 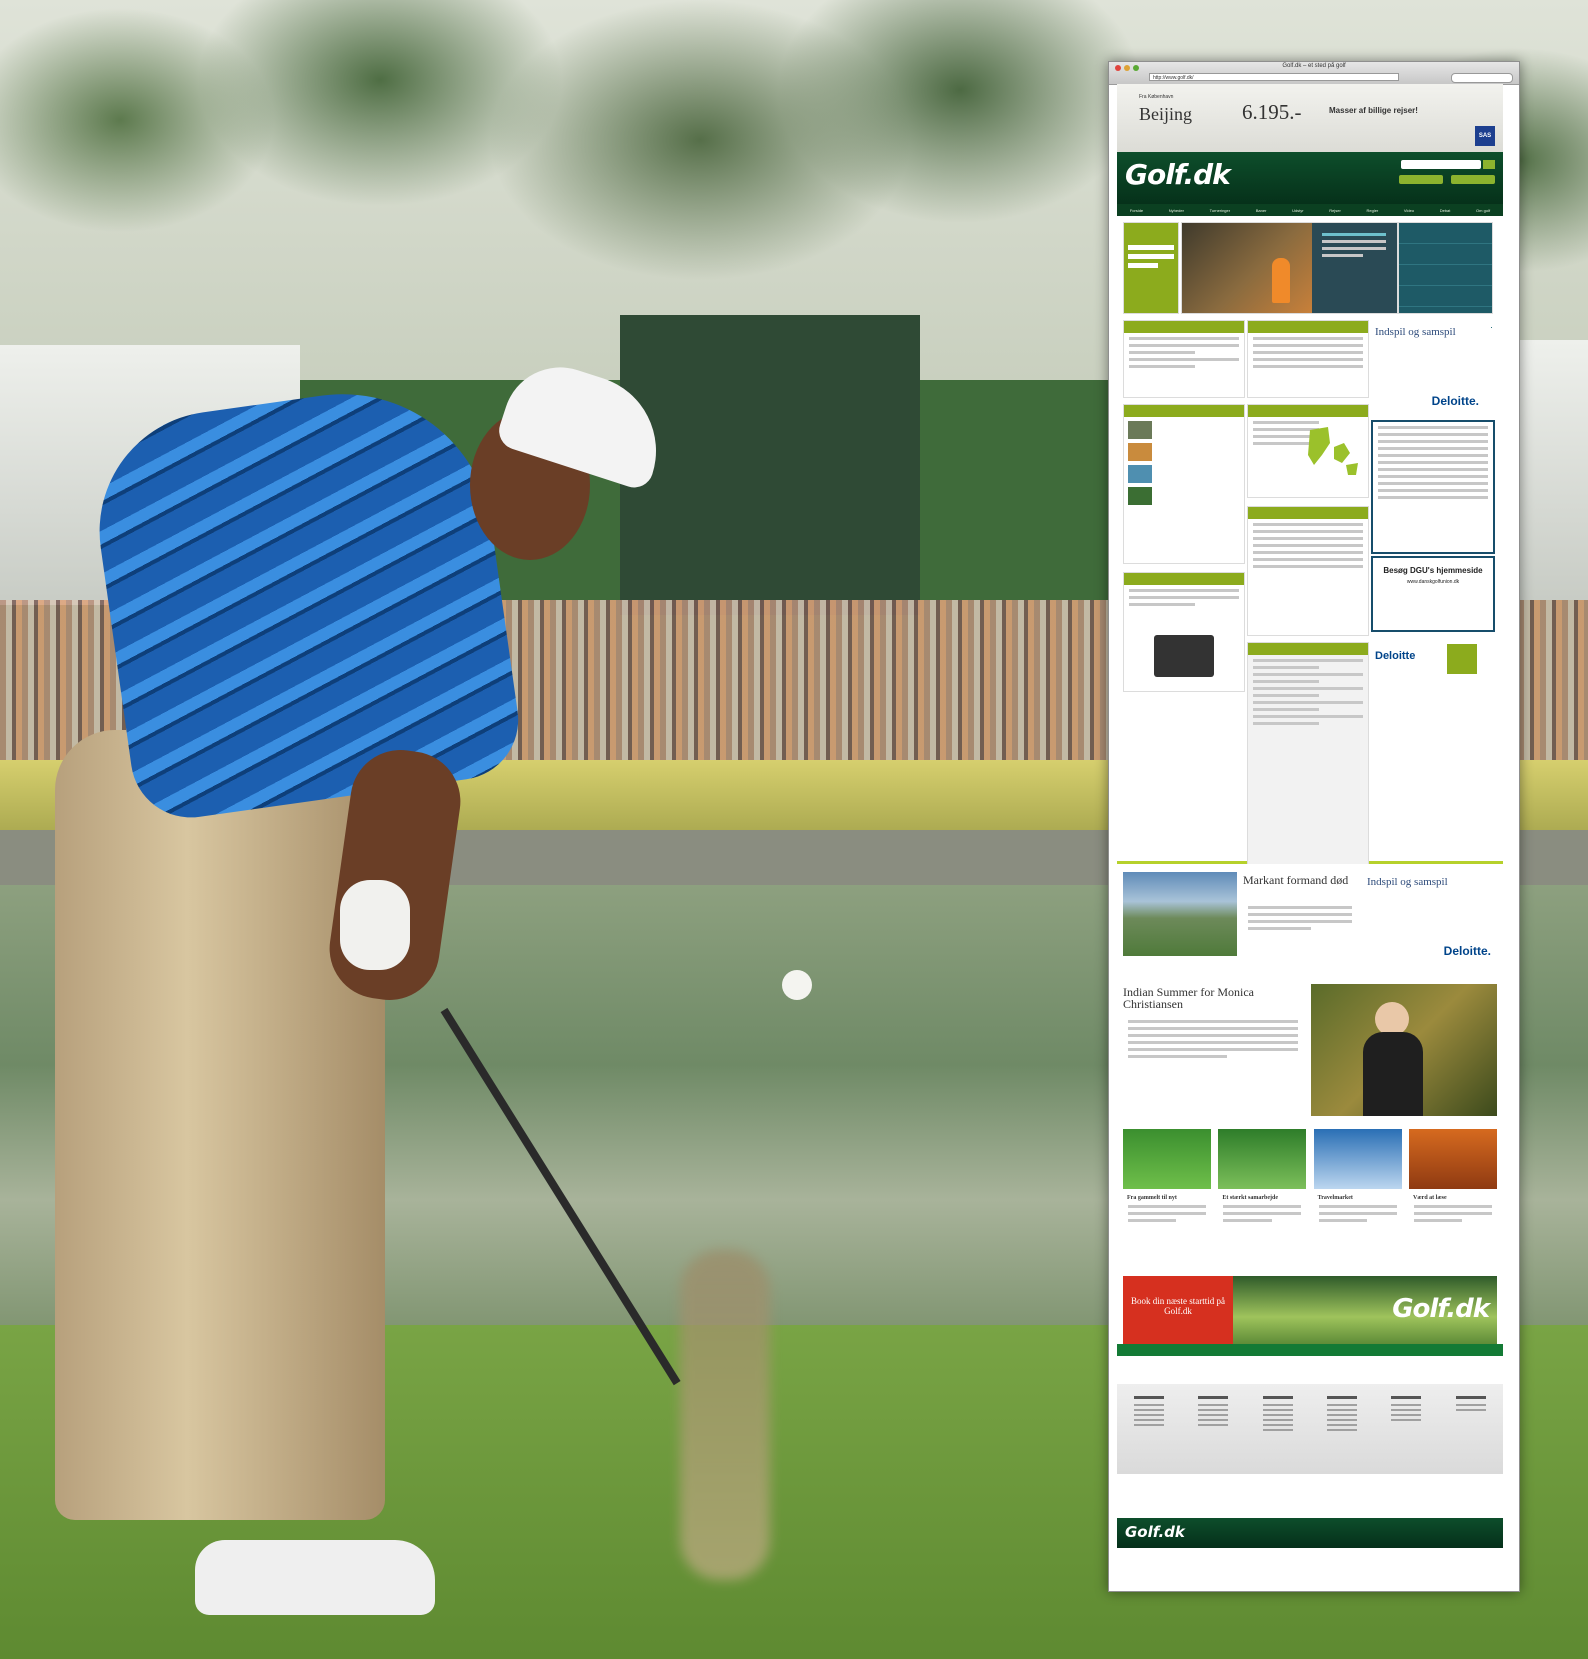 What do you see at coordinates (1136, 210) in the screenshot?
I see `nav-item: Forside` at bounding box center [1136, 210].